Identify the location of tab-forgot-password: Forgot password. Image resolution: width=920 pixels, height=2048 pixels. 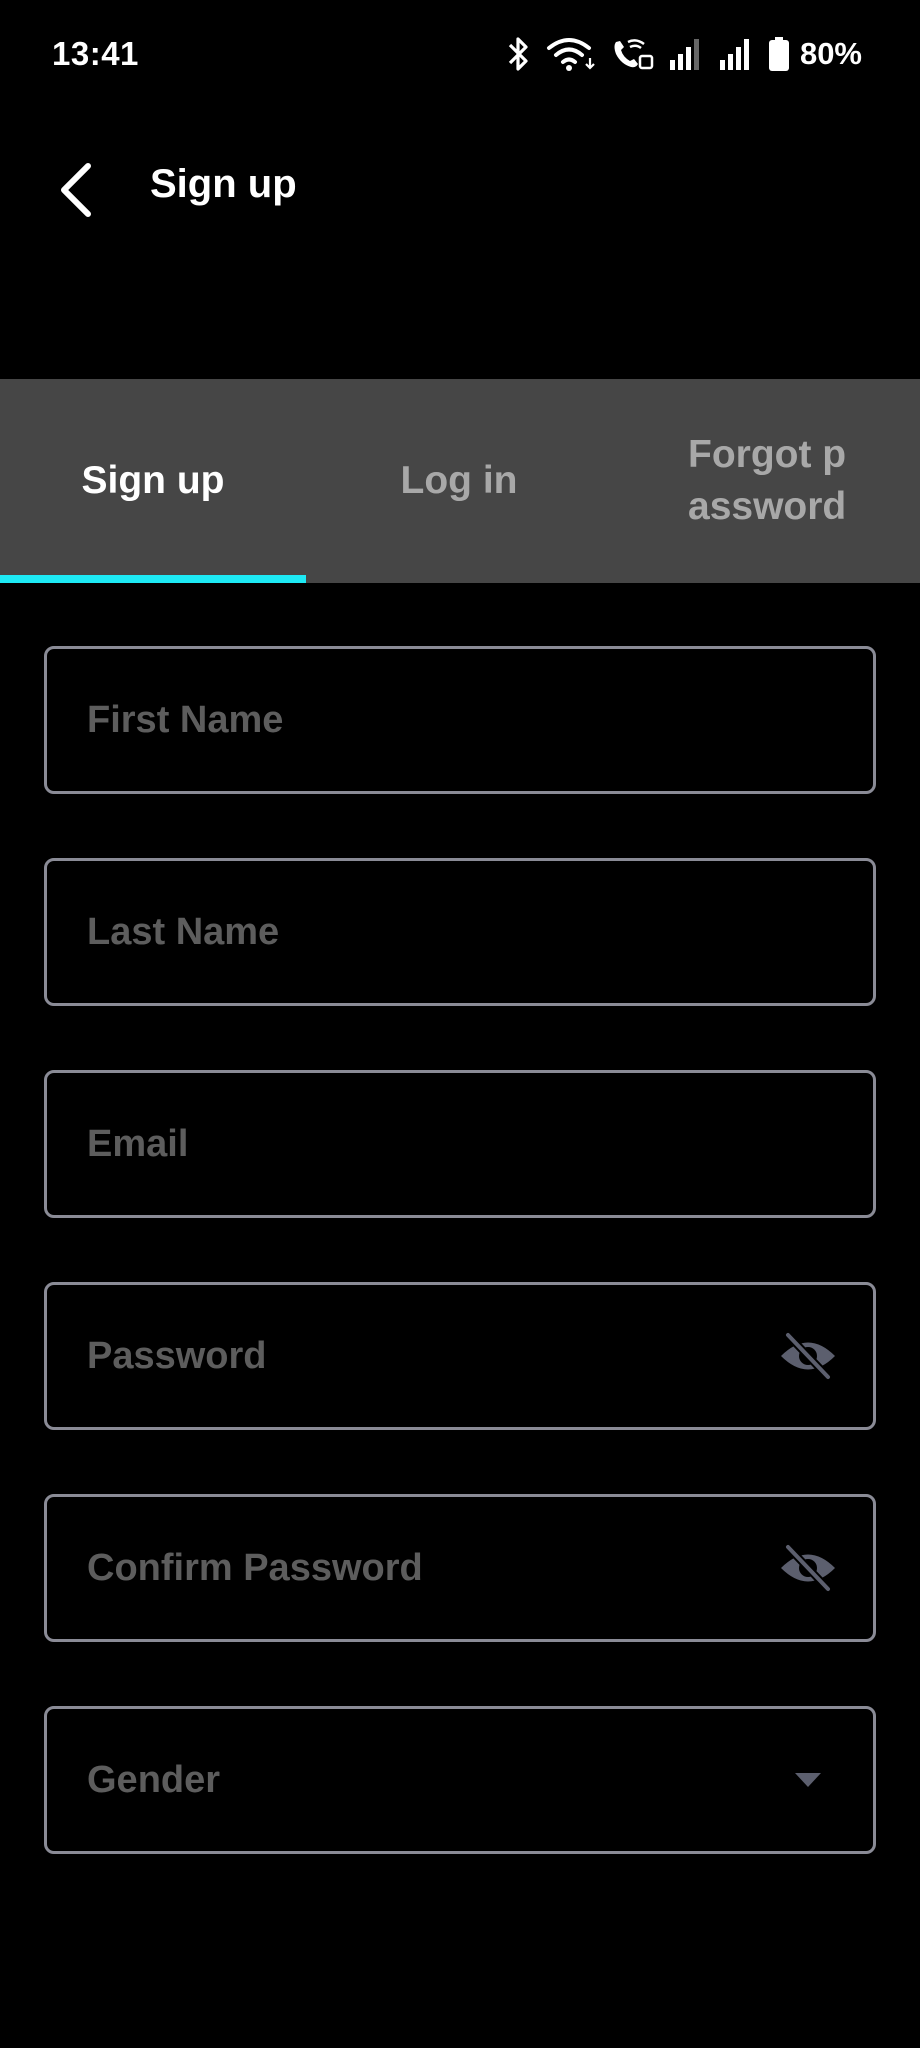
(788, 481).